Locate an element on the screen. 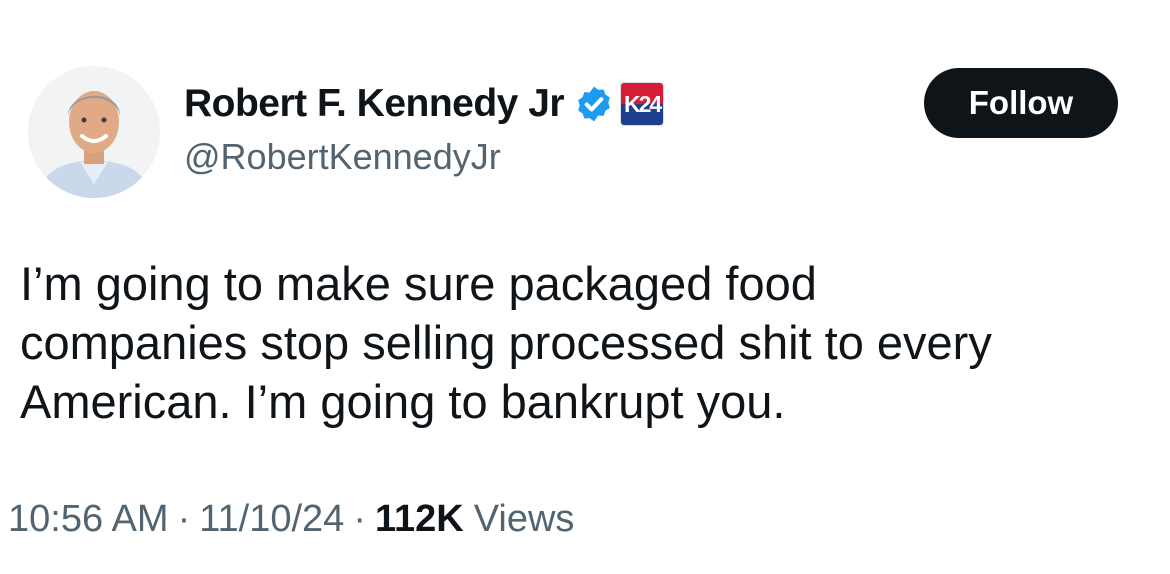  tweet-meta: 10:56 AM · 11/10/24 · 112K Views is located at coordinates (291, 519).